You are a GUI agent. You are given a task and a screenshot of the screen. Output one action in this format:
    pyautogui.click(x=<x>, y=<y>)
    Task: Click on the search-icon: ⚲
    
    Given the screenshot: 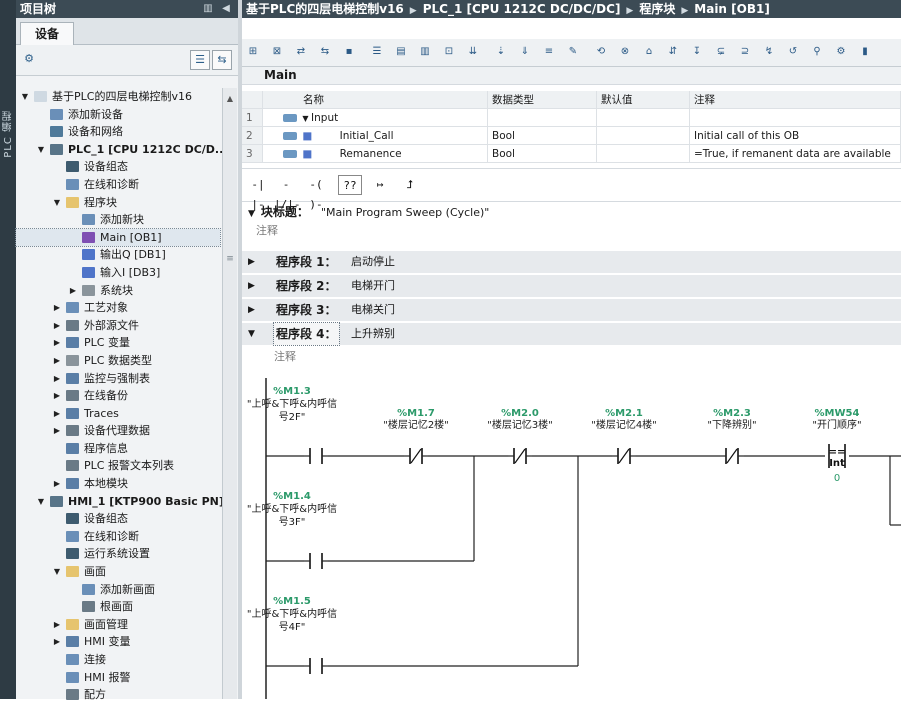 What is the action you would take?
    pyautogui.click(x=817, y=52)
    